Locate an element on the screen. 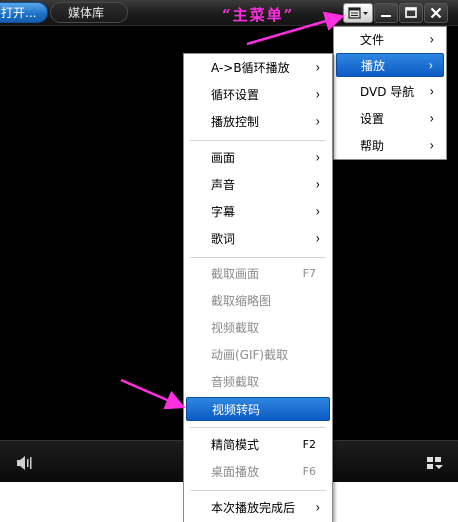  shortcut-label: F7 is located at coordinates (309, 273).